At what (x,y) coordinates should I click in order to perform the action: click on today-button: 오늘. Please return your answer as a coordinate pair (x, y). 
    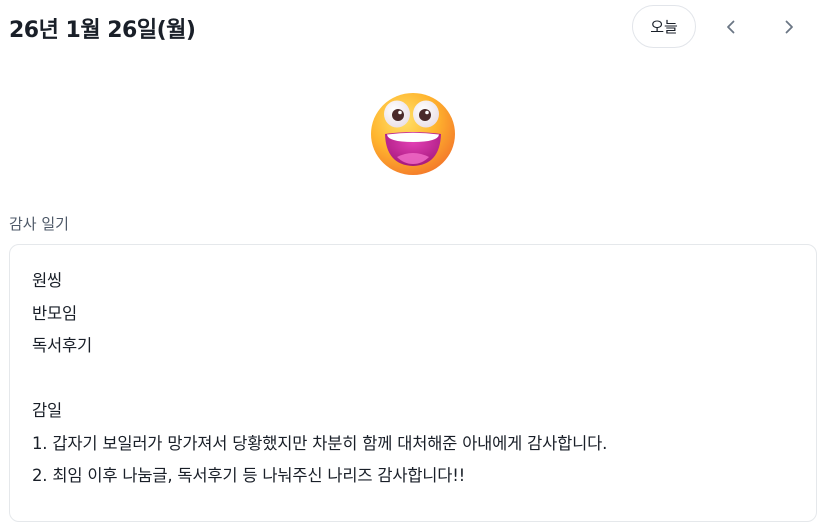
    Looking at the image, I should click on (664, 26).